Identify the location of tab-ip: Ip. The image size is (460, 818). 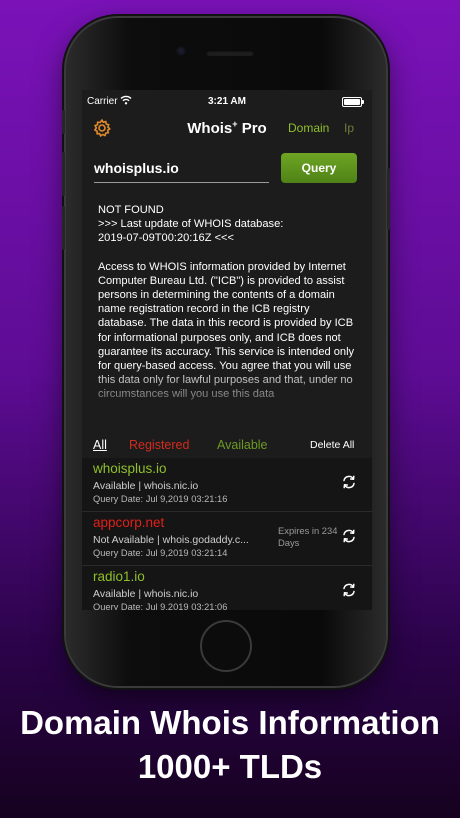
(349, 128).